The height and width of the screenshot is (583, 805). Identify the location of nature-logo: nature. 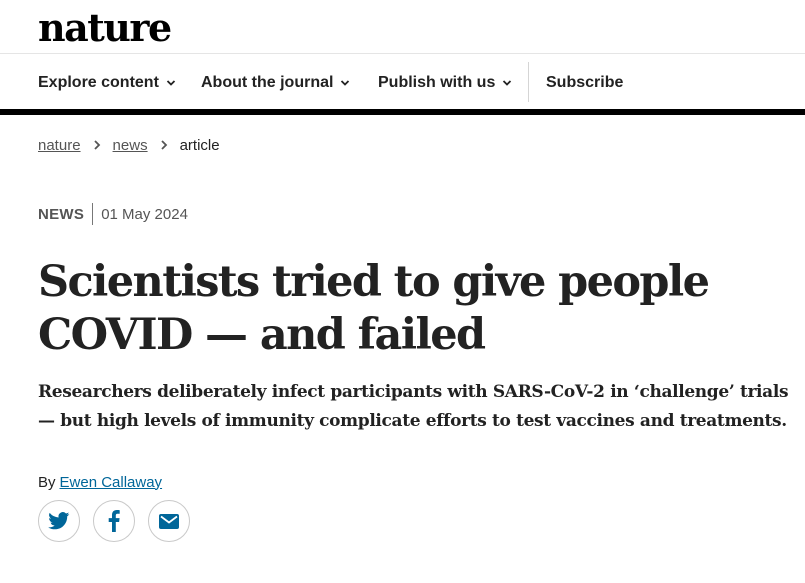
(105, 28).